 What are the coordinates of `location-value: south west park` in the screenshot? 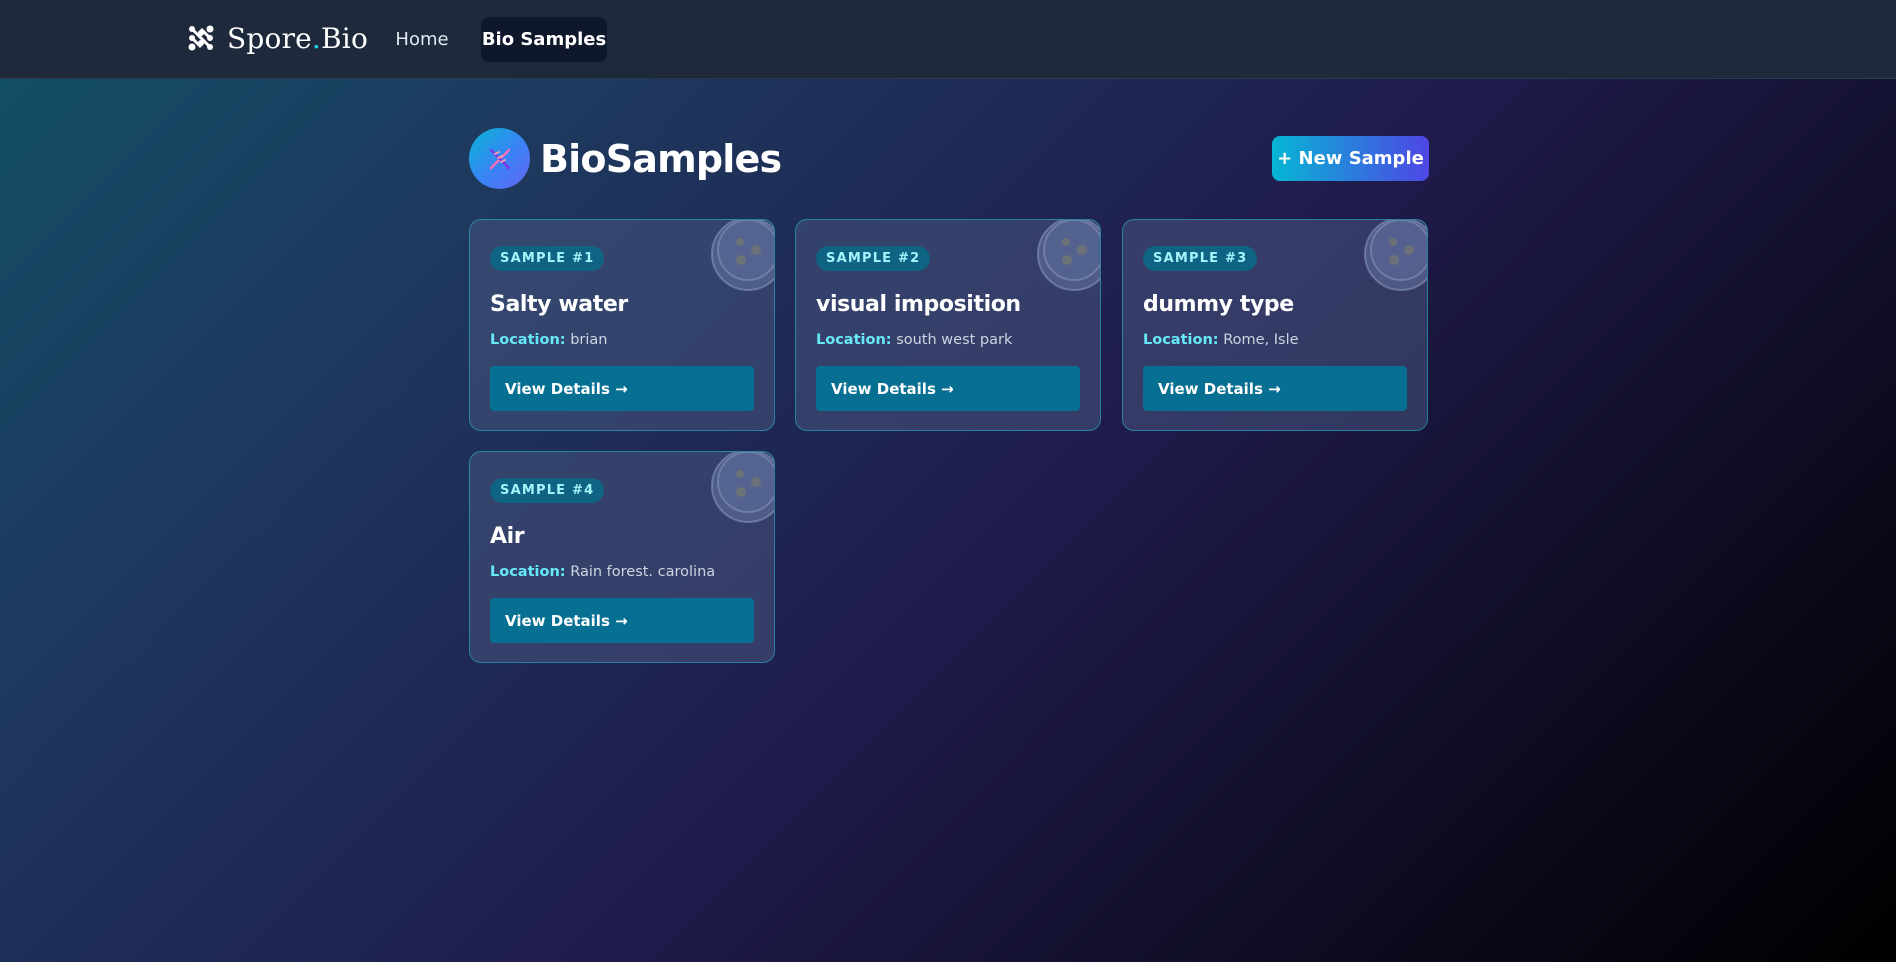 It's located at (954, 340).